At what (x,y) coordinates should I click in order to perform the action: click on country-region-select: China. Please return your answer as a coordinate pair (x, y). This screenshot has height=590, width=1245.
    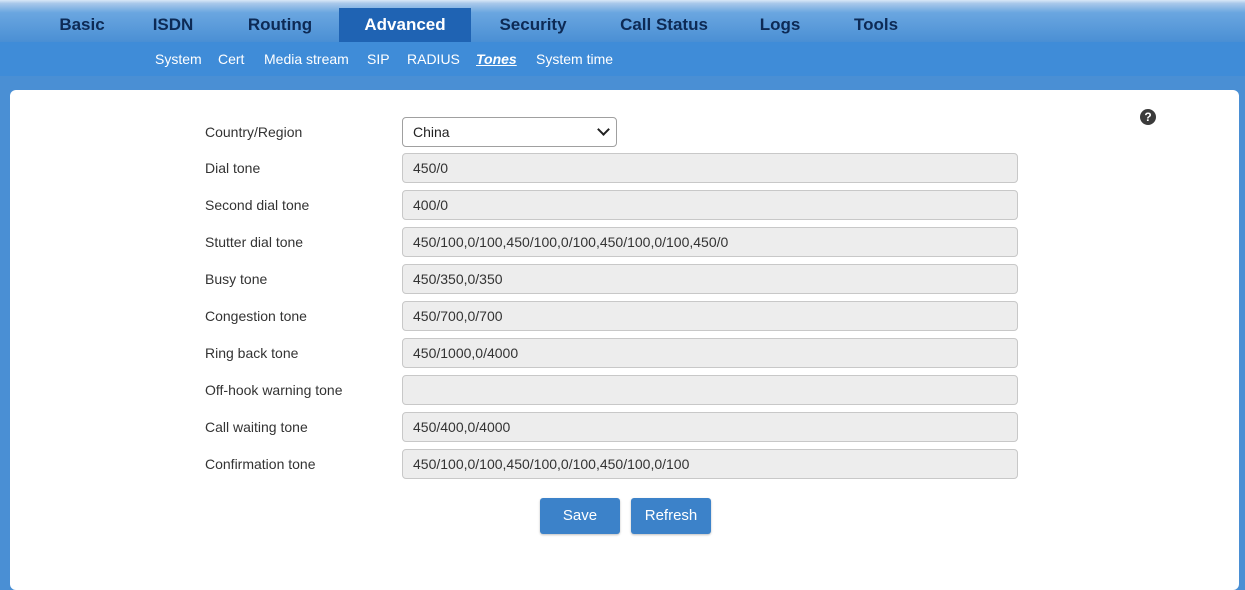
    Looking at the image, I should click on (509, 132).